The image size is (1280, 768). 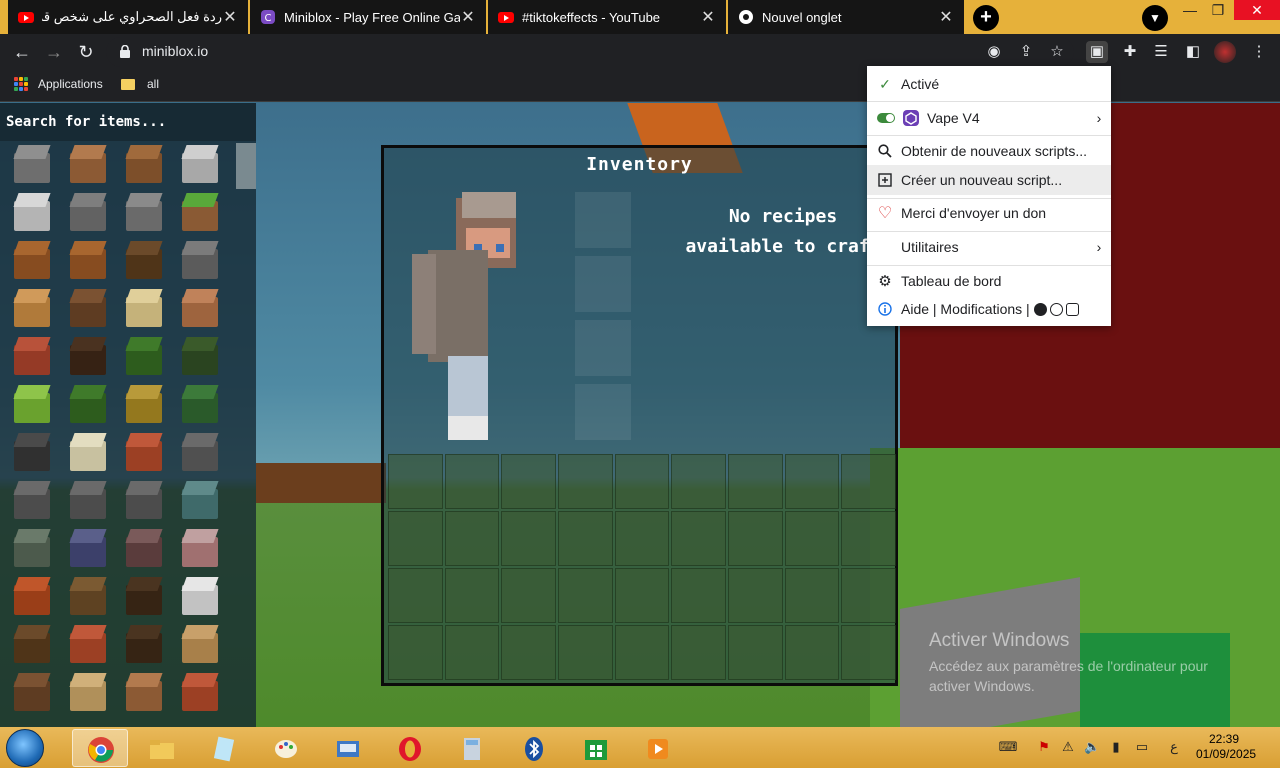 I want to click on start-button, so click(x=25, y=748).